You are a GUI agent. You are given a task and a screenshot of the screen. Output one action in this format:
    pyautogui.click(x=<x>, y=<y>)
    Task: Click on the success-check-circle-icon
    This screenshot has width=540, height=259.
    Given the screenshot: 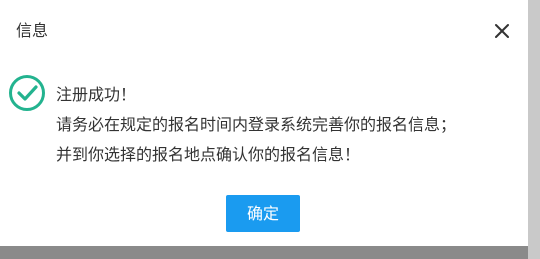 What is the action you would take?
    pyautogui.click(x=27, y=93)
    